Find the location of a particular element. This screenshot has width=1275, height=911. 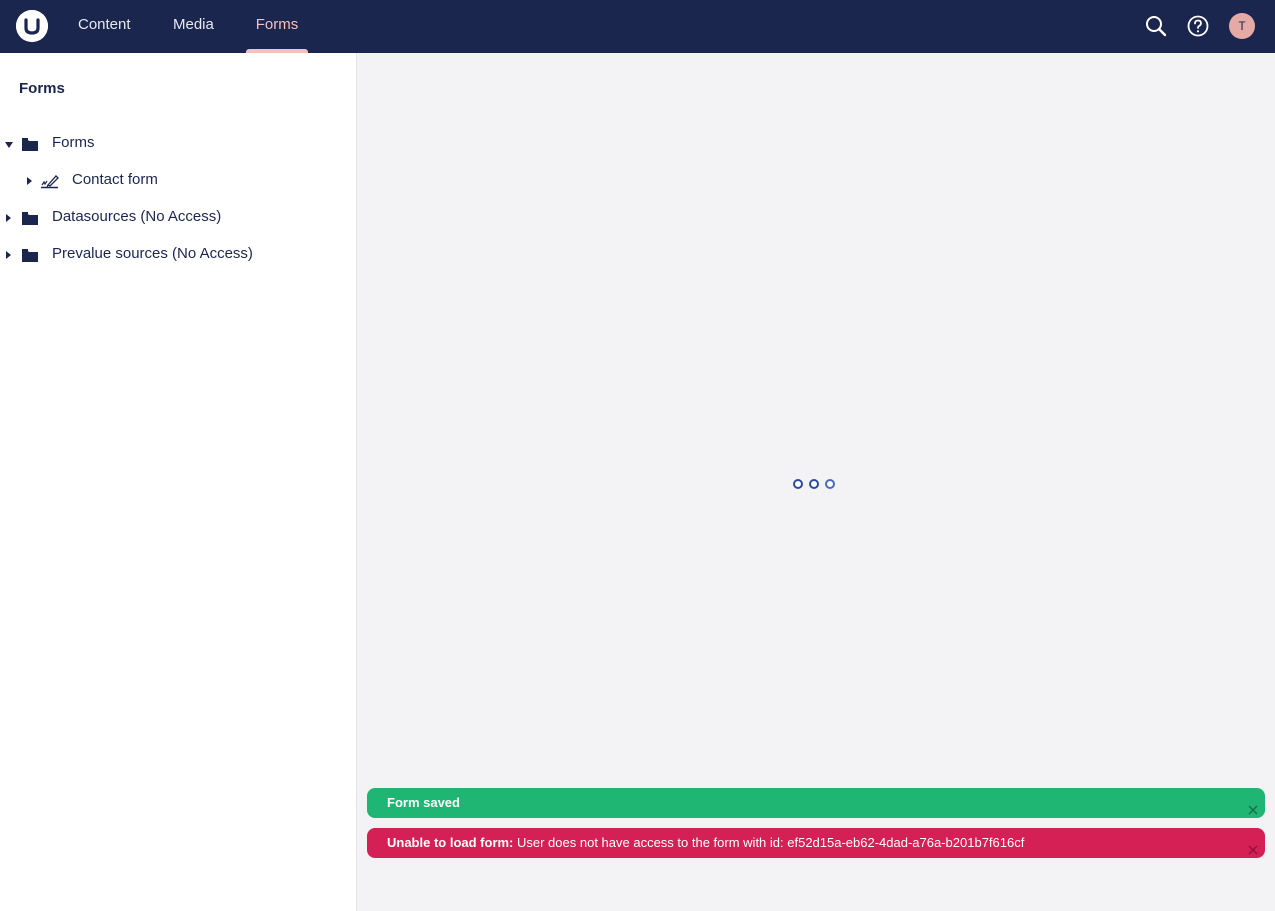

tree-item-label: Forms is located at coordinates (73, 142).